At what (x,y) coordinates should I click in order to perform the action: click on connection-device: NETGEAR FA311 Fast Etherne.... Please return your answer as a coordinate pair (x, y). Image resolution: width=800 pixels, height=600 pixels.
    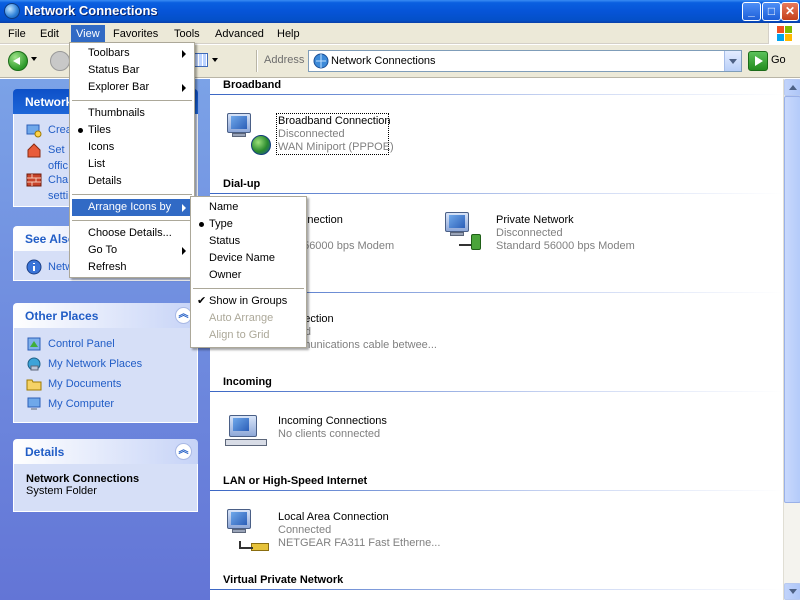
    Looking at the image, I should click on (359, 543).